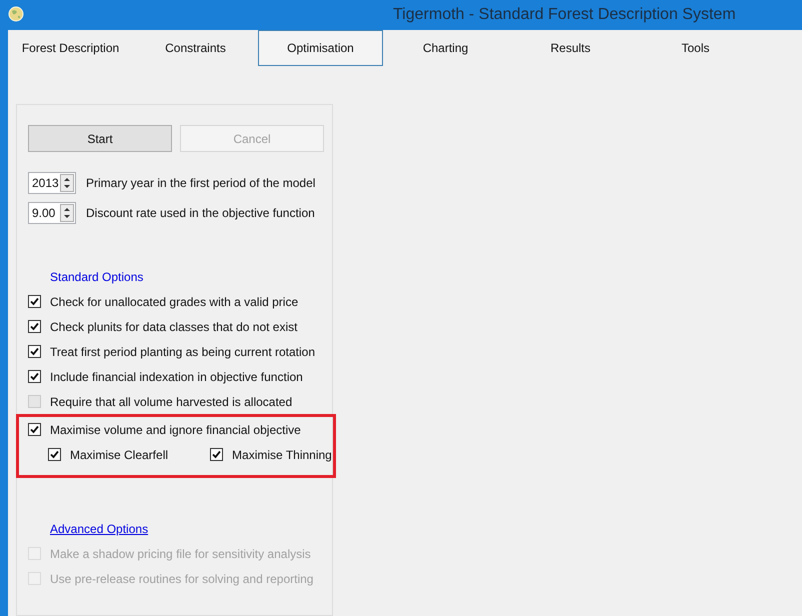  Describe the element at coordinates (52, 213) in the screenshot. I see `spin-field: 9.00` at that location.